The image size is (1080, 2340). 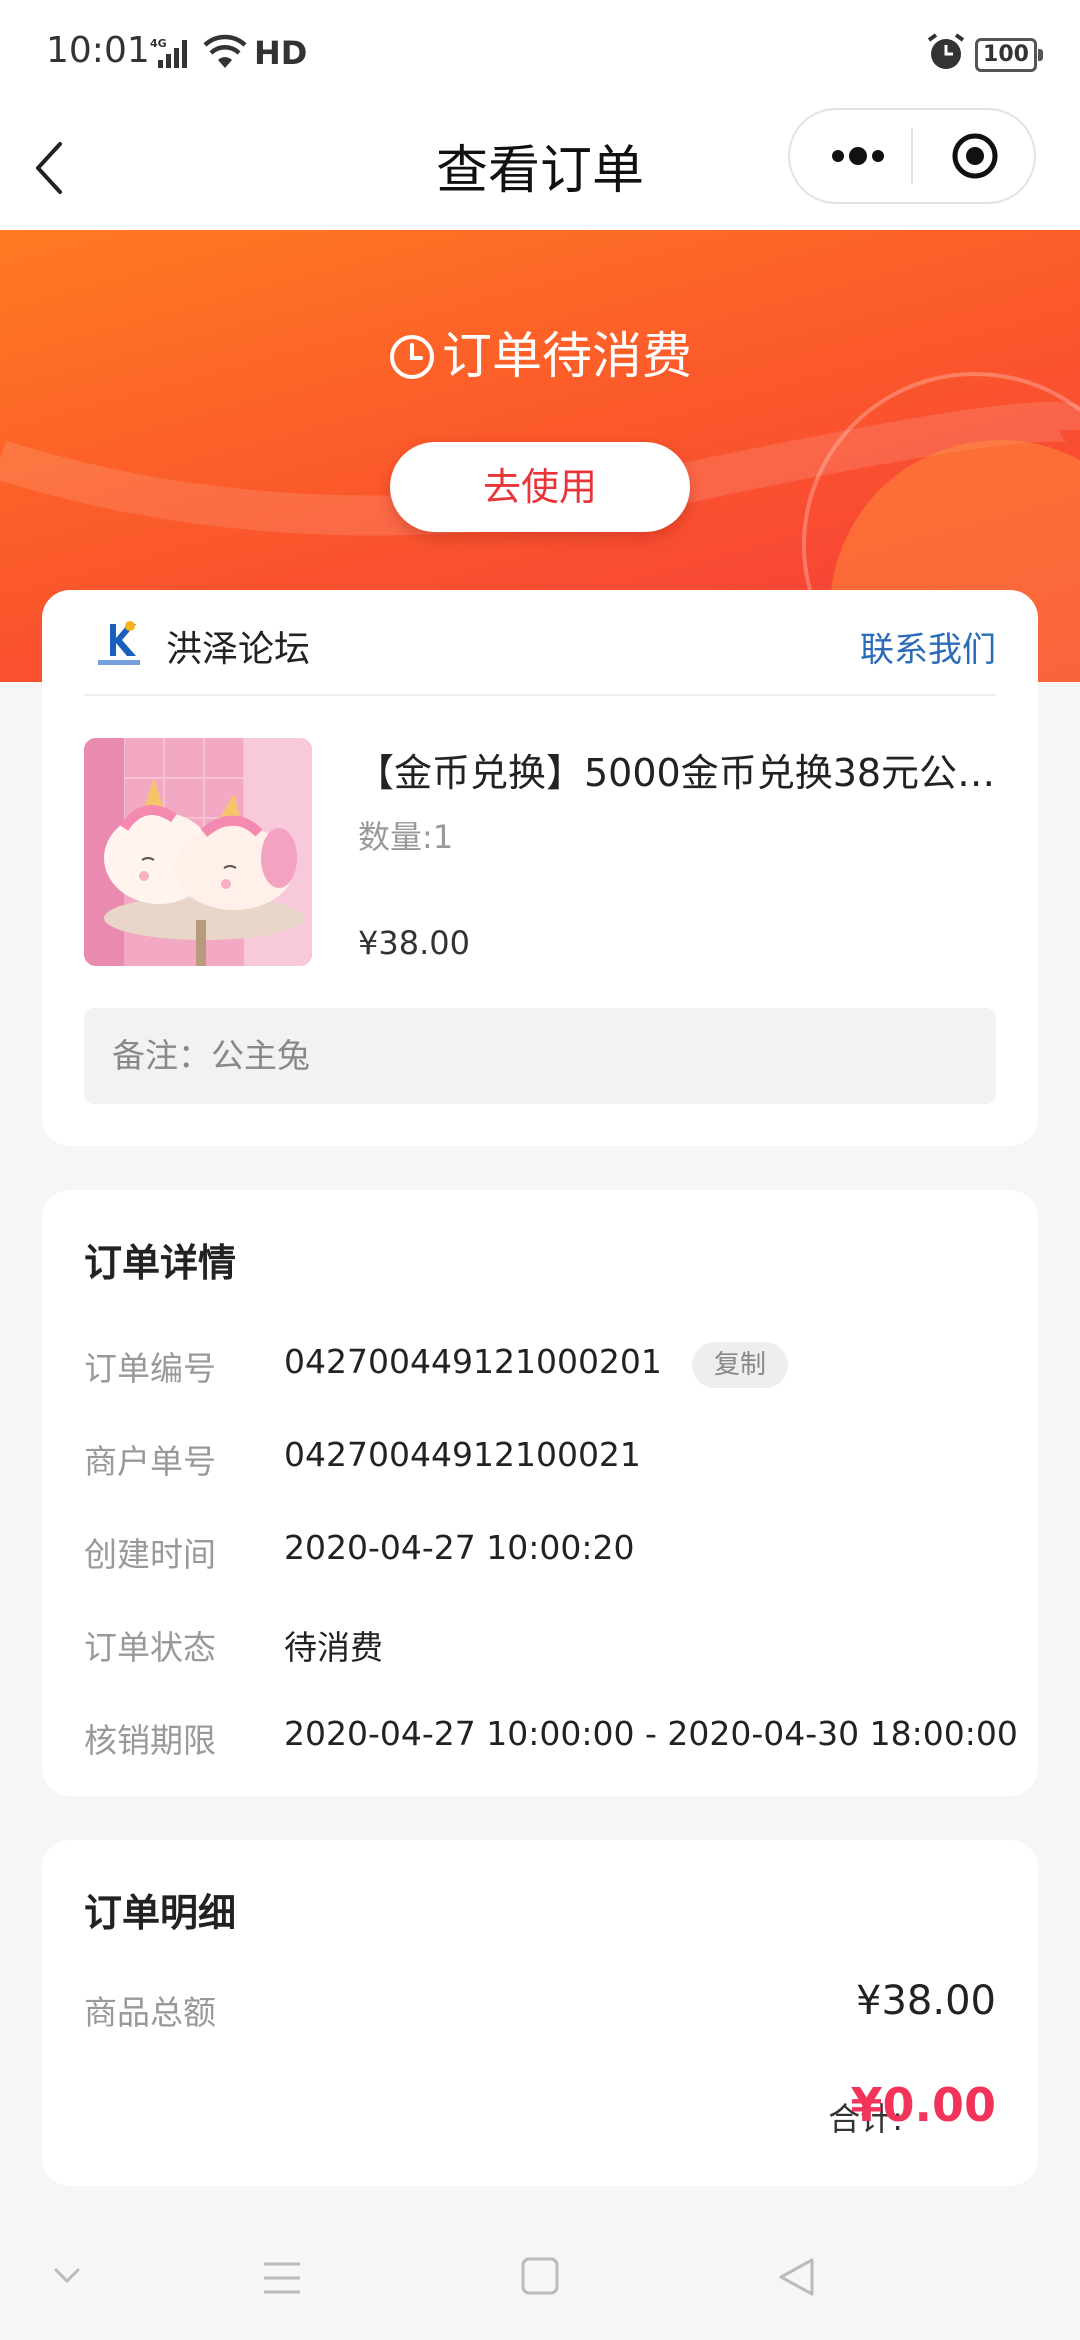 What do you see at coordinates (923, 2105) in the screenshot?
I see `total-amount: ¥0.00` at bounding box center [923, 2105].